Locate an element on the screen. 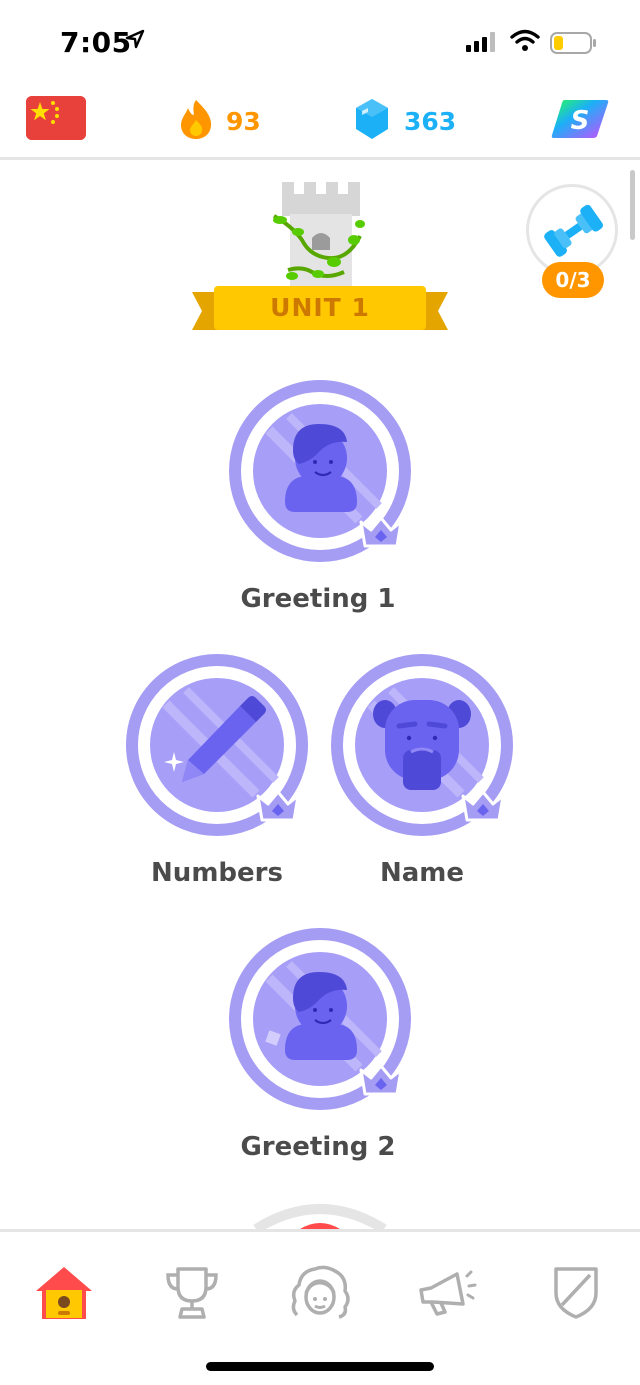 The height and width of the screenshot is (1385, 640). location-arrow-icon is located at coordinates (135, 41).